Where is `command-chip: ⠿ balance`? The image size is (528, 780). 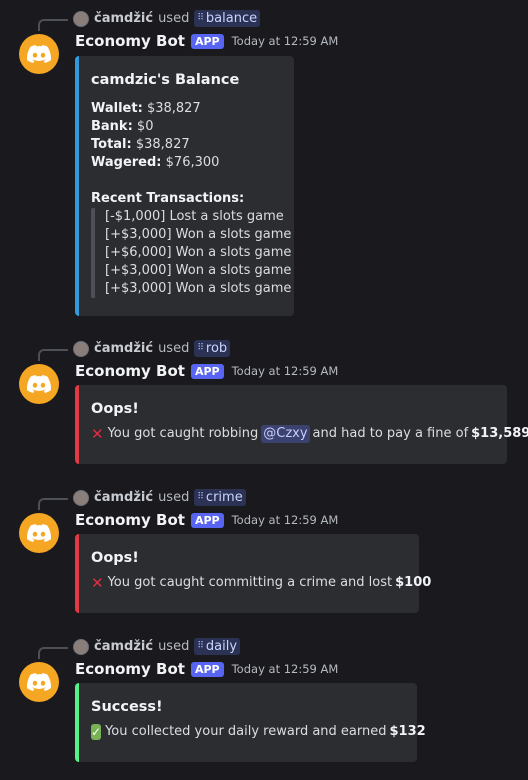
command-chip: ⠿ balance is located at coordinates (227, 18).